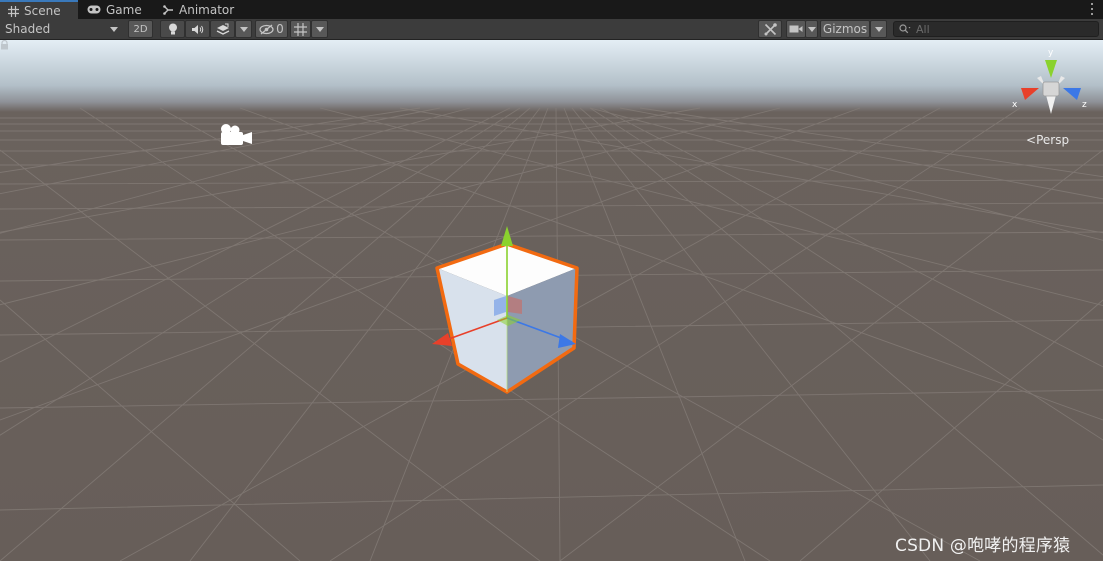 The width and height of the screenshot is (1103, 561). Describe the element at coordinates (551, 10) in the screenshot. I see `window-tab-bar: Scene Game Animator` at that location.